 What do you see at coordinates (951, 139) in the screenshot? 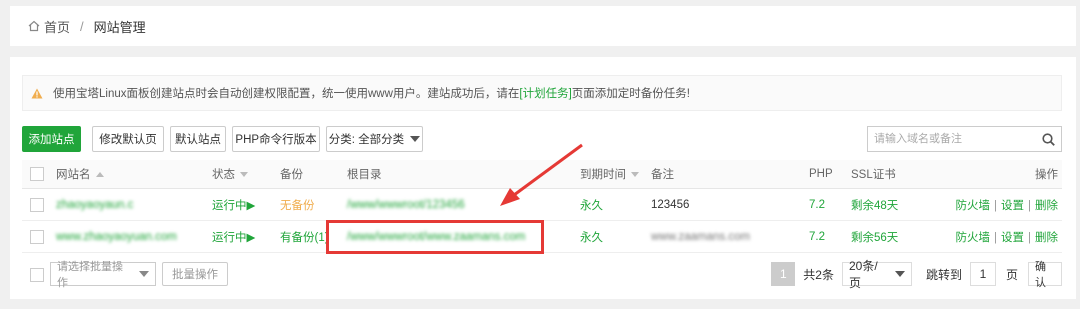
I see `search-input` at bounding box center [951, 139].